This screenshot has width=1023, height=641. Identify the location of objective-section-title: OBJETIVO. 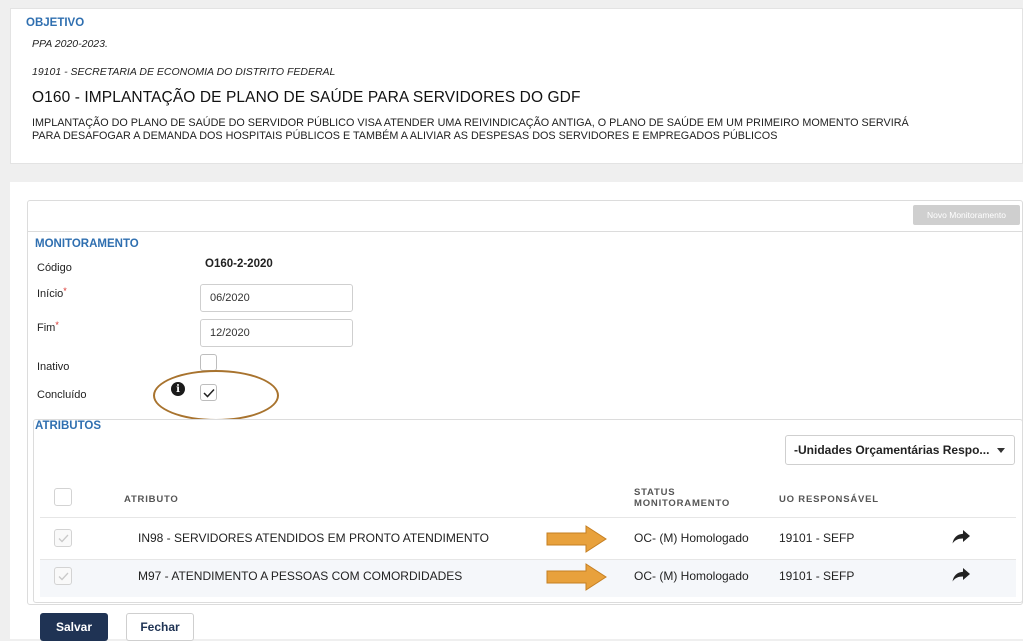
(55, 23).